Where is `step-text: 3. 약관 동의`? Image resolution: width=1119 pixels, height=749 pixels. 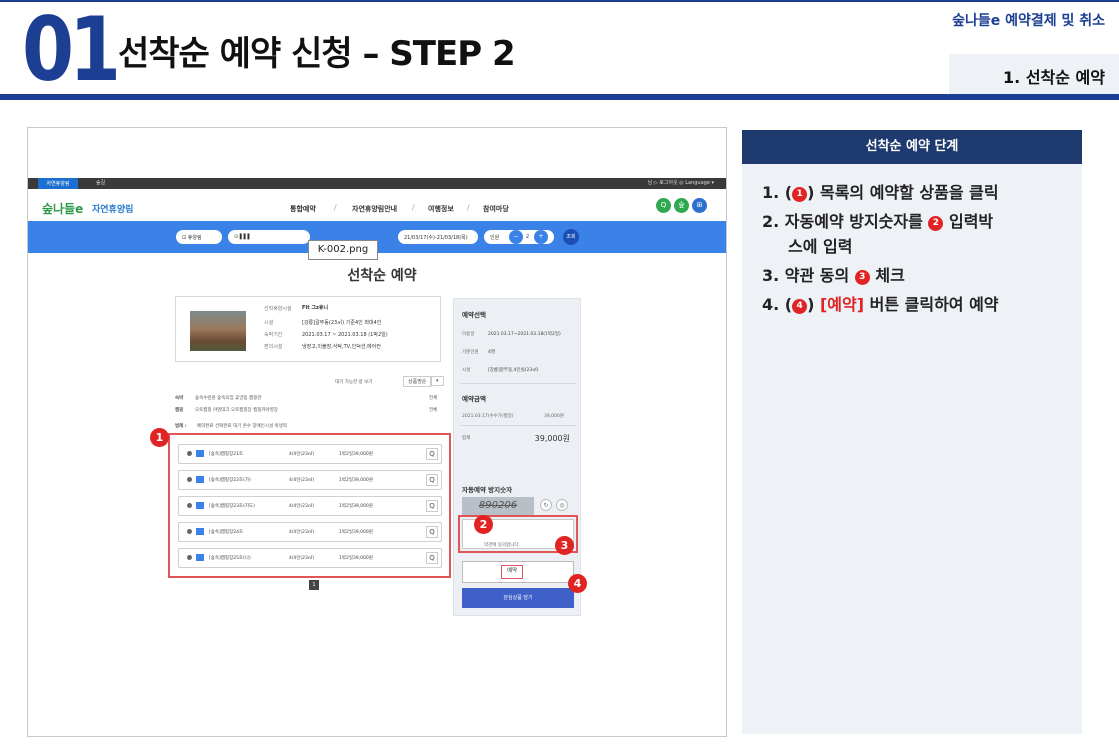 step-text: 3. 약관 동의 is located at coordinates (808, 275).